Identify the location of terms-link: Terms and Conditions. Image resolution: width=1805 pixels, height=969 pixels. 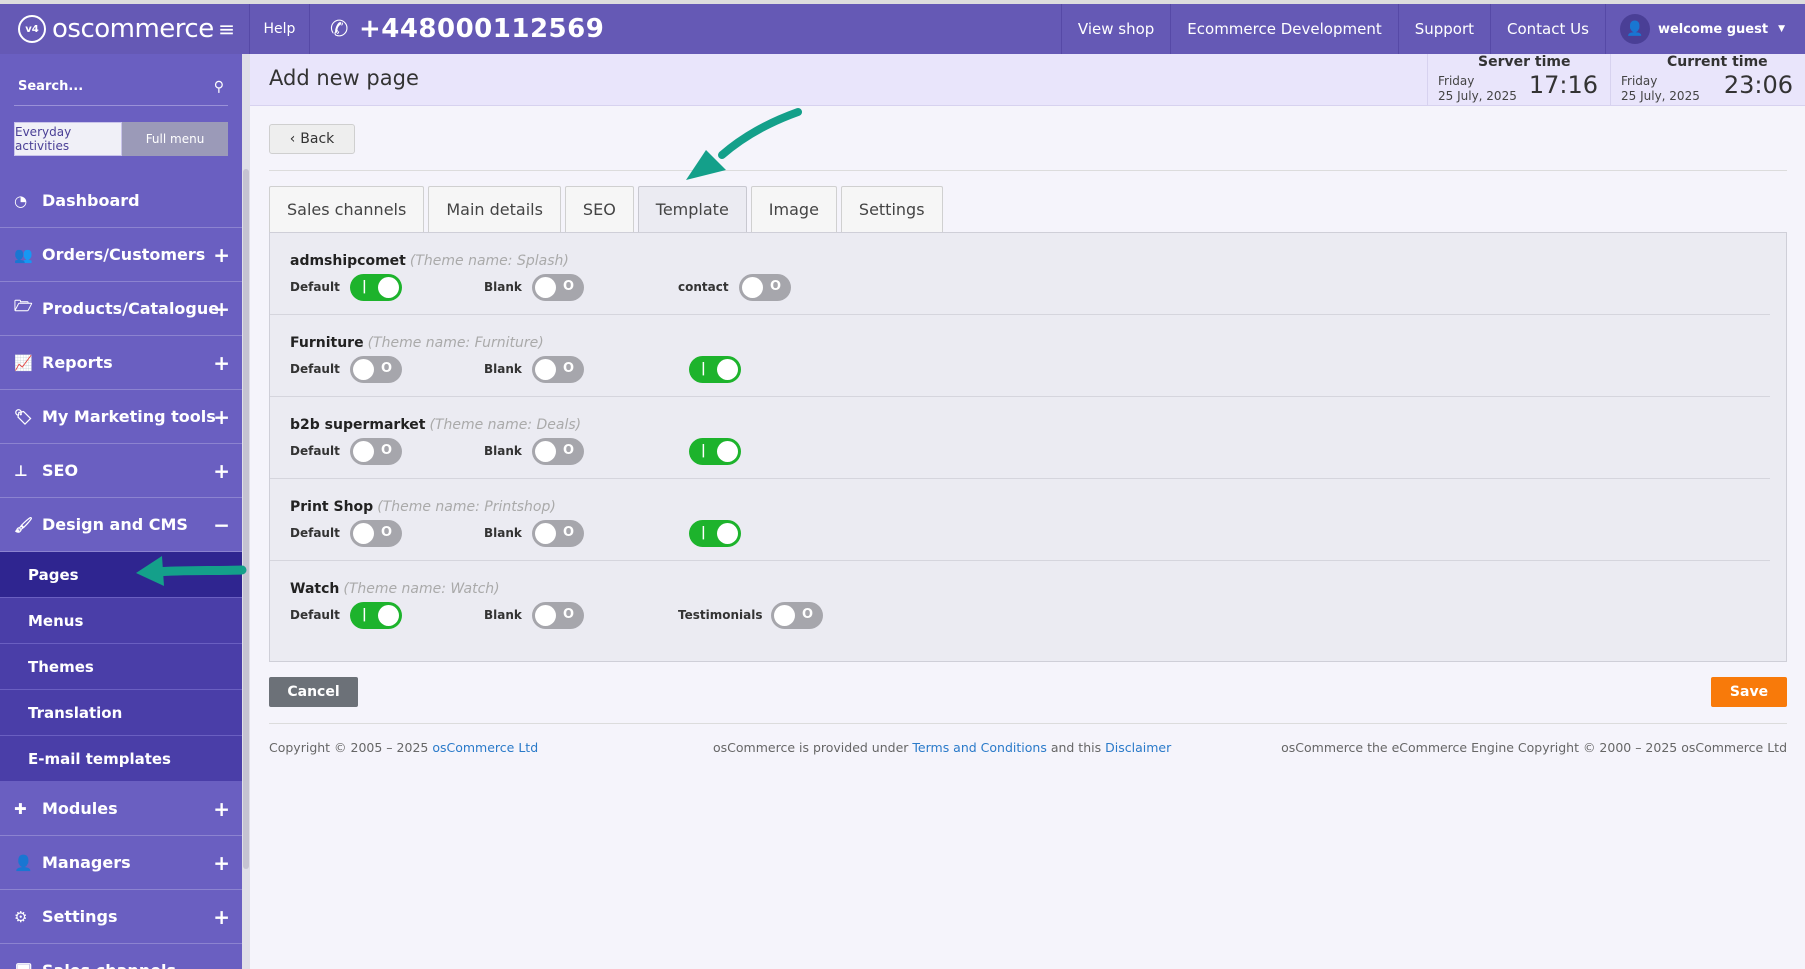
(979, 747).